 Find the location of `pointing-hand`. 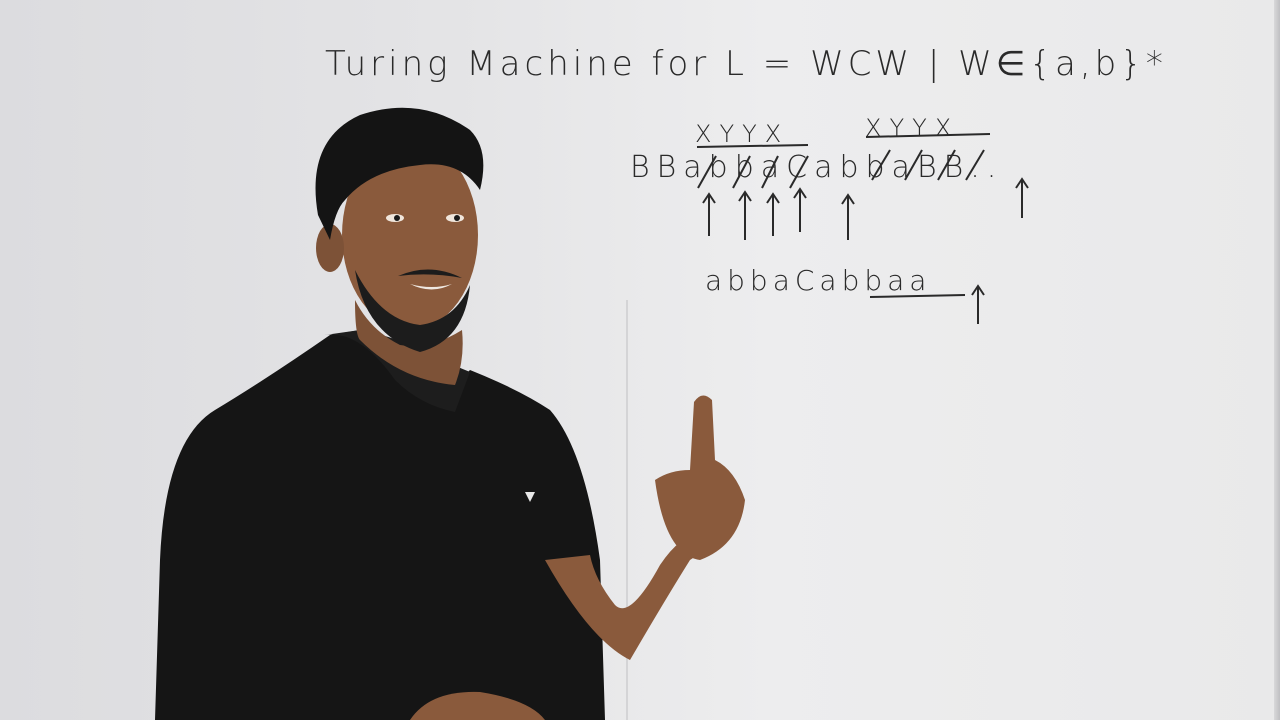

pointing-hand is located at coordinates (700, 477).